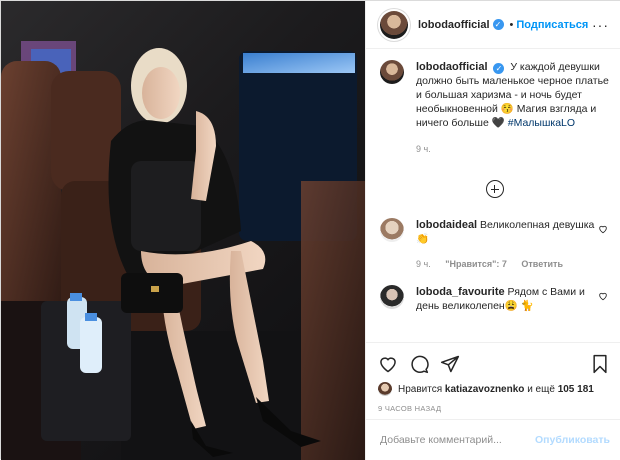  Describe the element at coordinates (600, 25) in the screenshot. I see `more-options-icon: ···` at that location.